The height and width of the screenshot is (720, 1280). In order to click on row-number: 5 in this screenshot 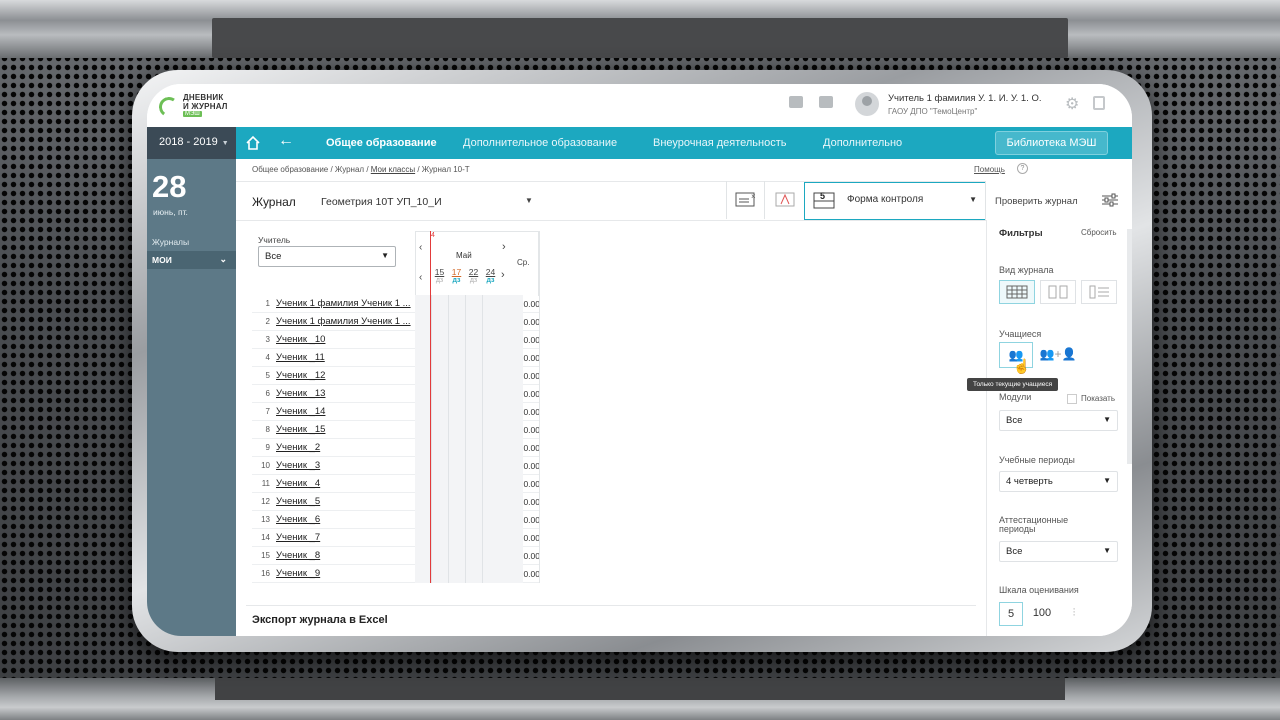, I will do `click(267, 375)`.